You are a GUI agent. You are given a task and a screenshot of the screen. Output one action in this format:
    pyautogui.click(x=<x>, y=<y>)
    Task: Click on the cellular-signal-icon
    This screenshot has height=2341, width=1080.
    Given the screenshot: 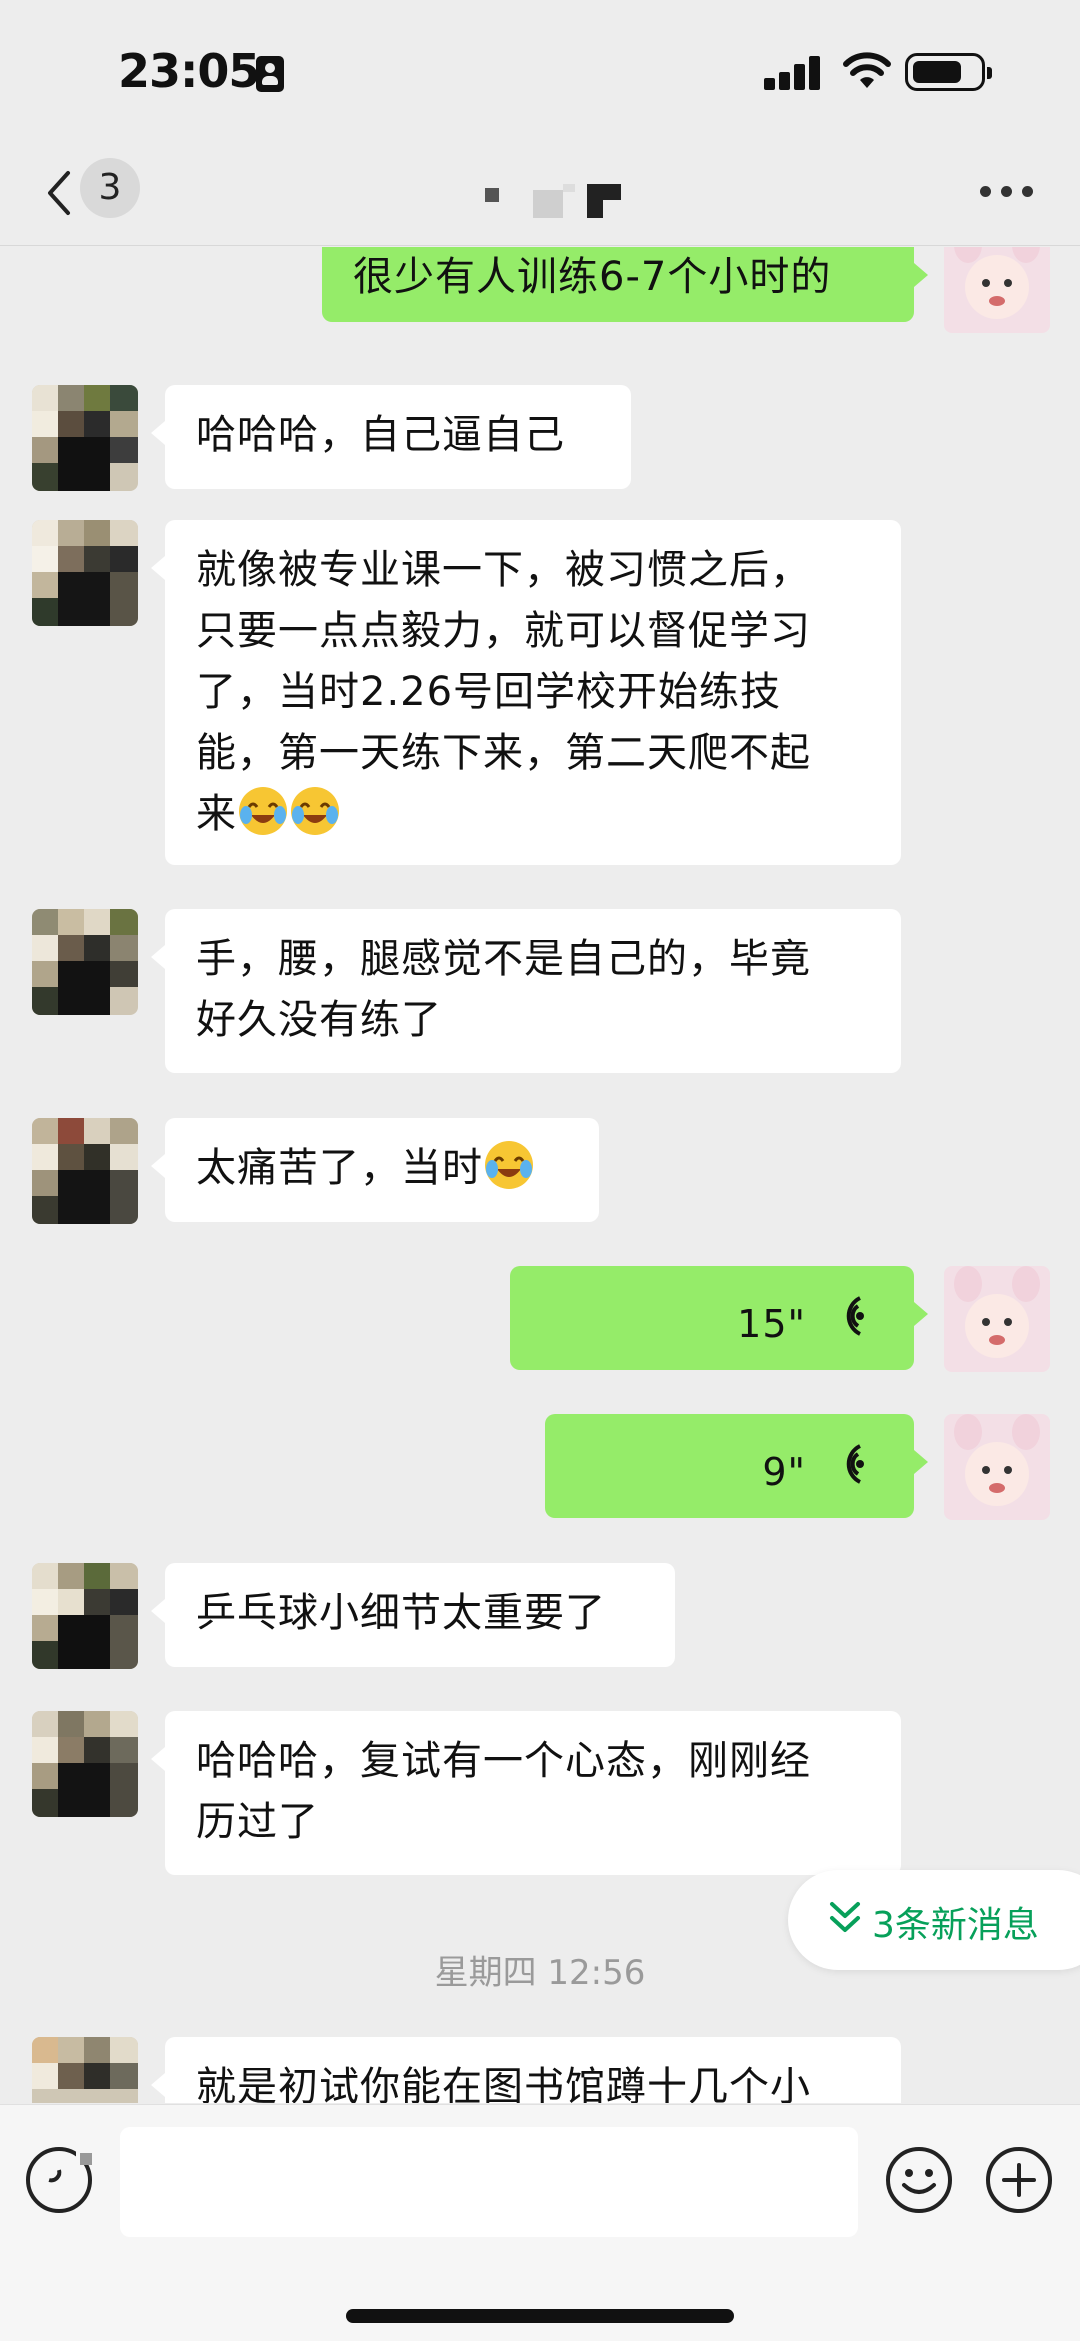 What is the action you would take?
    pyautogui.click(x=793, y=72)
    